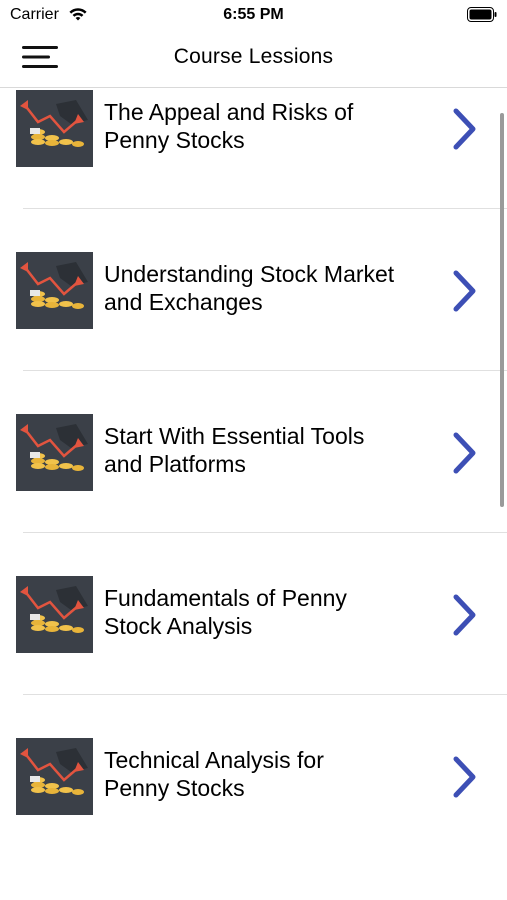  What do you see at coordinates (269, 612) in the screenshot?
I see `lesson-title: Fundamentals of Penny Stock Analysis` at bounding box center [269, 612].